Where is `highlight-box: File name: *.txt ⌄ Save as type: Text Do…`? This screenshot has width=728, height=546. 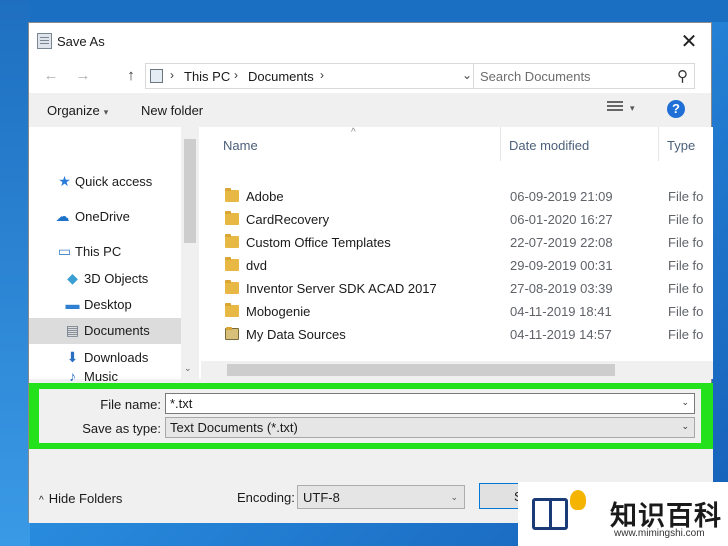 highlight-box: File name: *.txt ⌄ Save as type: Text Do… is located at coordinates (371, 416).